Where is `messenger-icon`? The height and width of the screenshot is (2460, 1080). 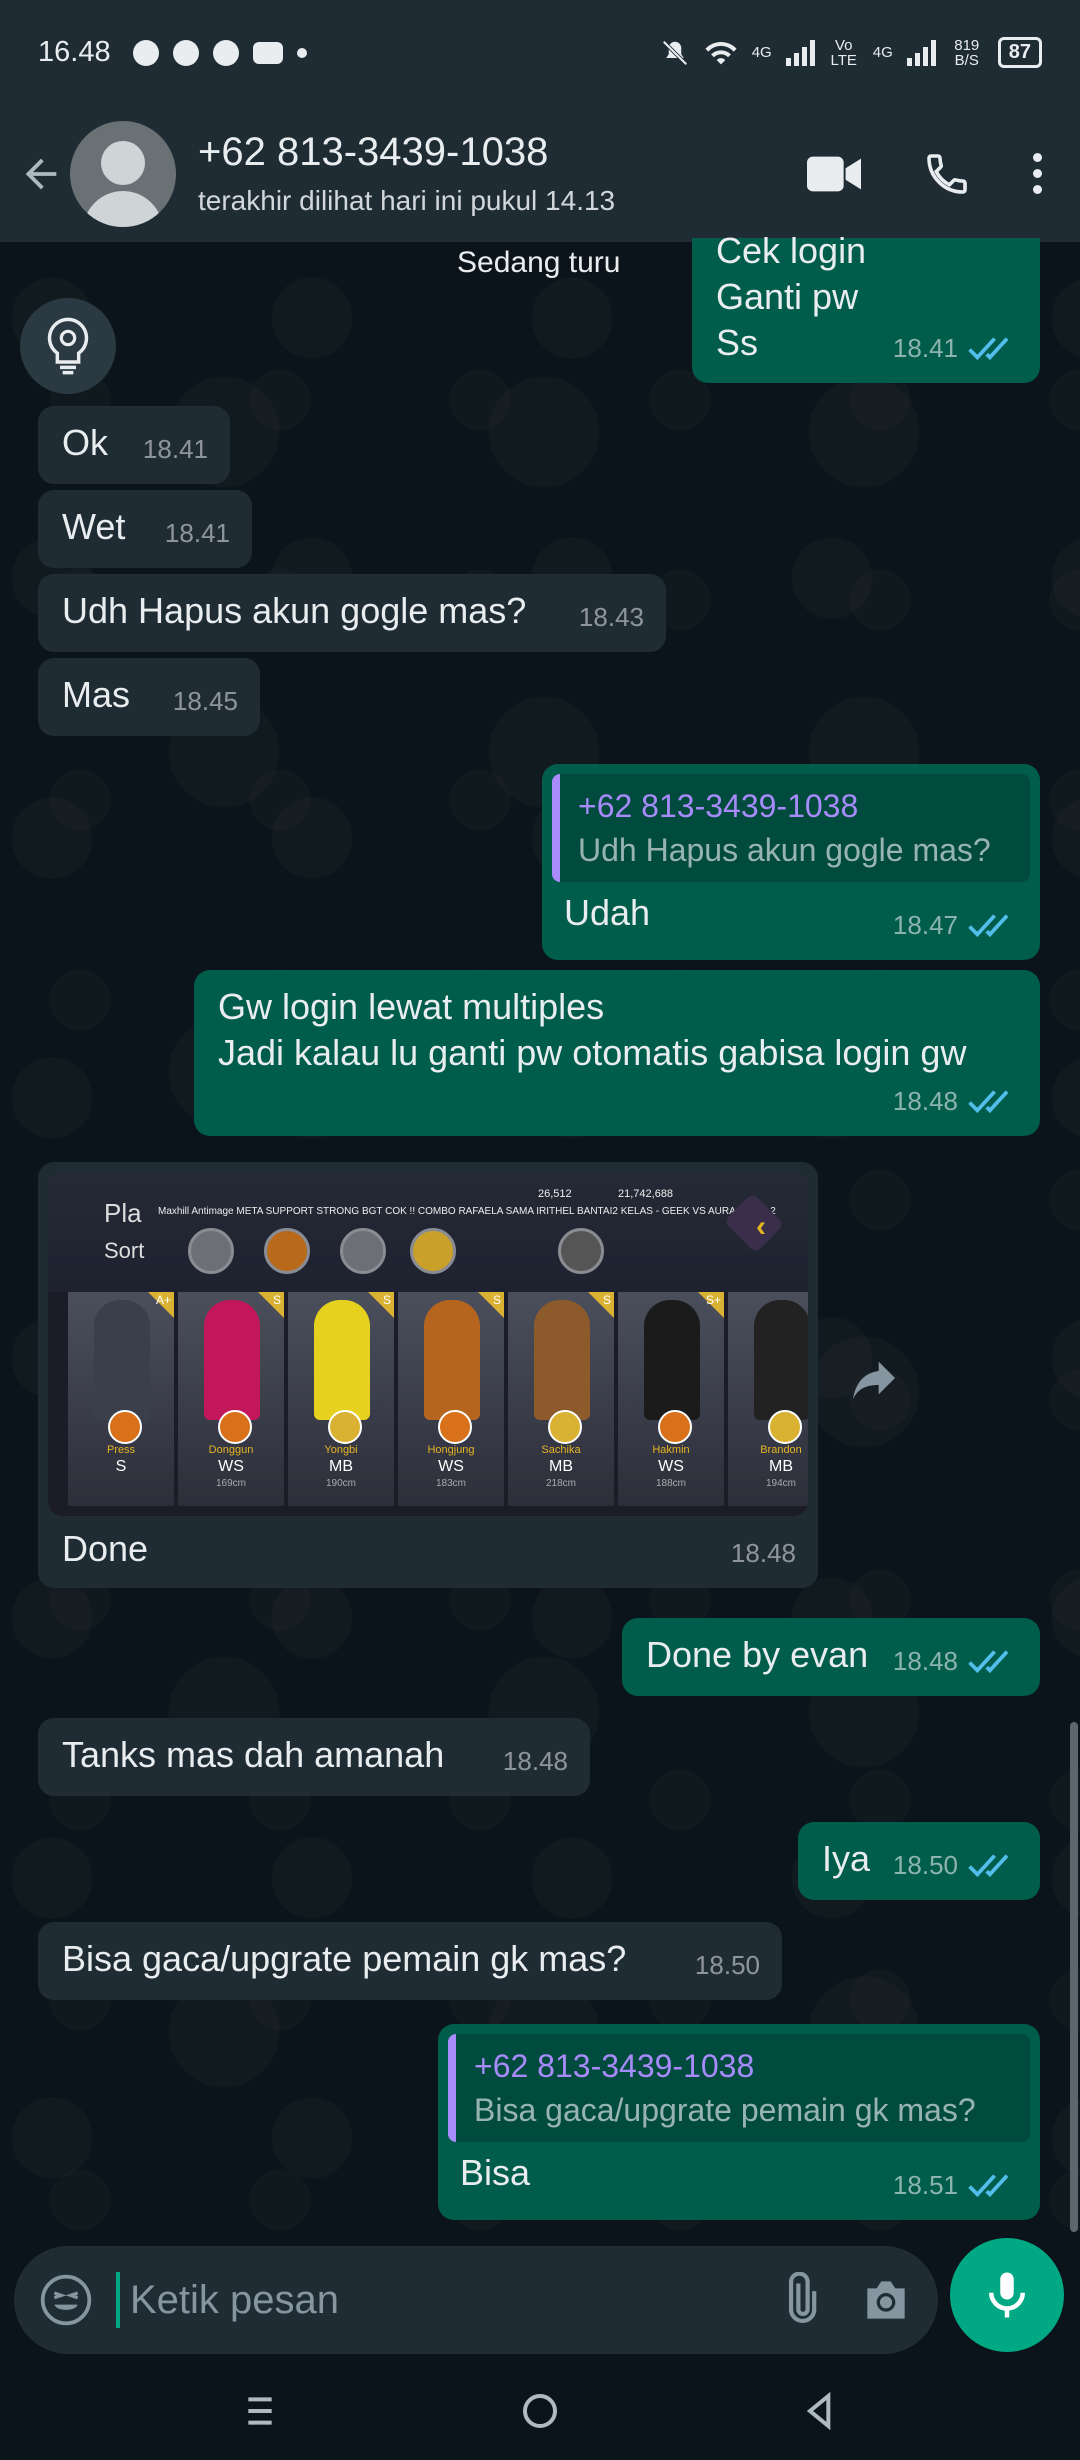 messenger-icon is located at coordinates (185, 52).